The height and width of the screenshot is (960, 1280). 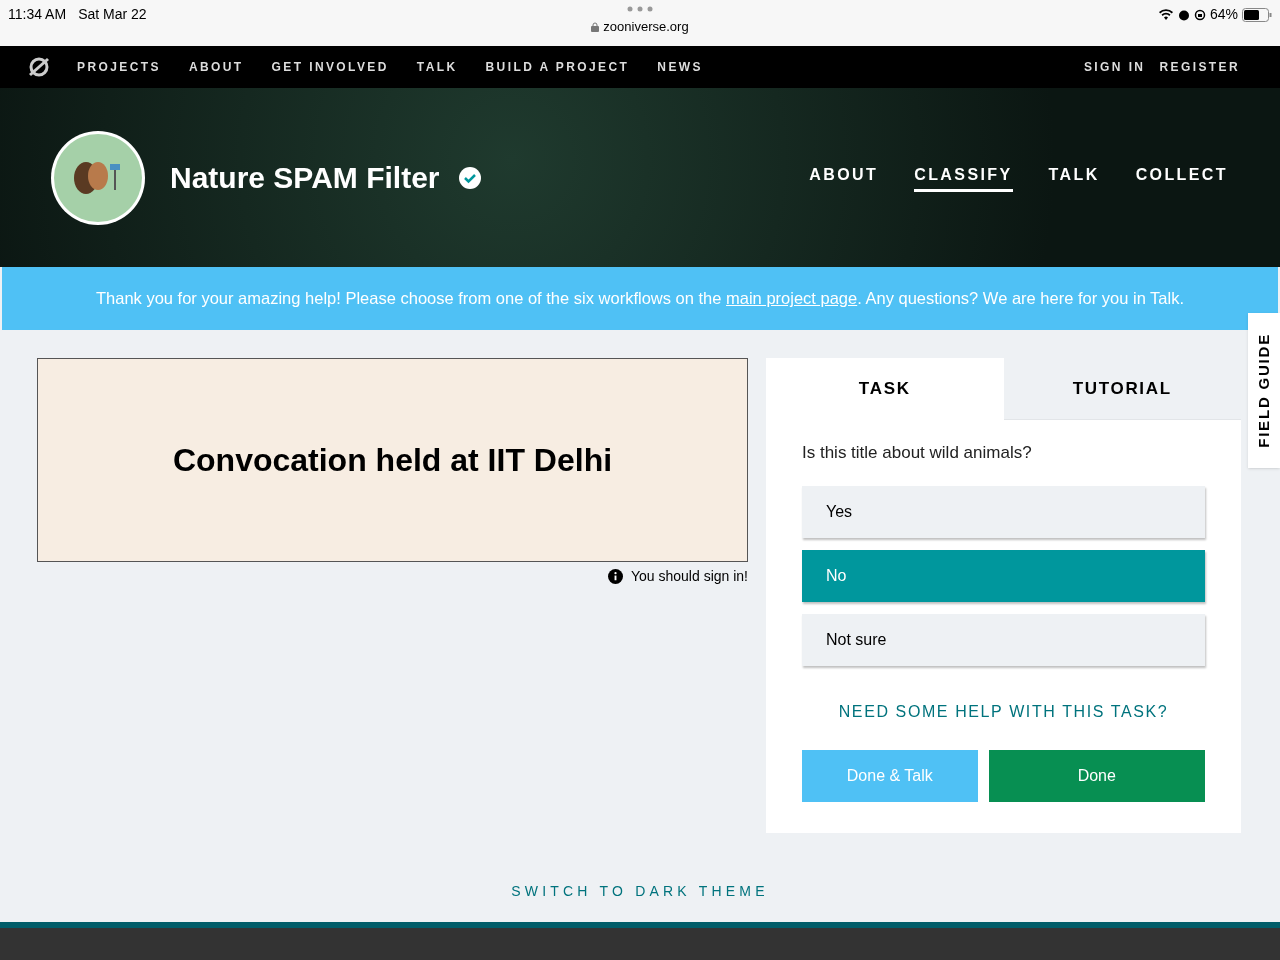 I want to click on project-title: Nature SPAM Filter, so click(x=305, y=178).